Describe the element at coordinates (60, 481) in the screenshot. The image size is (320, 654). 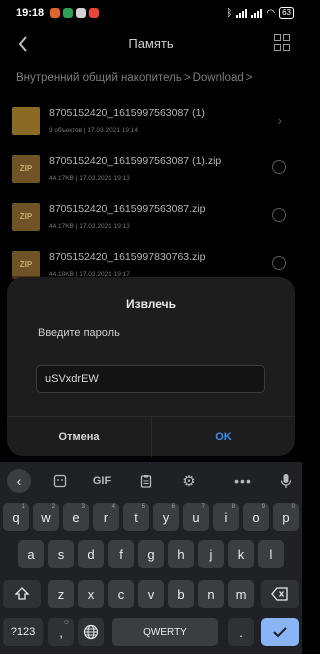
I see `sticker-icon` at that location.